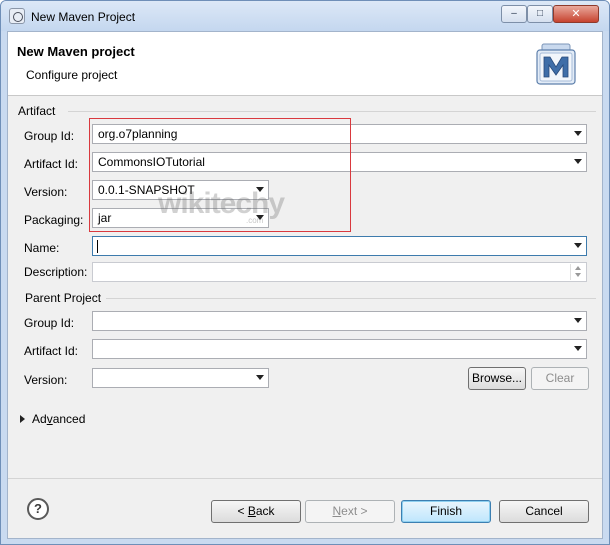  Describe the element at coordinates (446, 511) in the screenshot. I see `finish-button: Finish` at that location.